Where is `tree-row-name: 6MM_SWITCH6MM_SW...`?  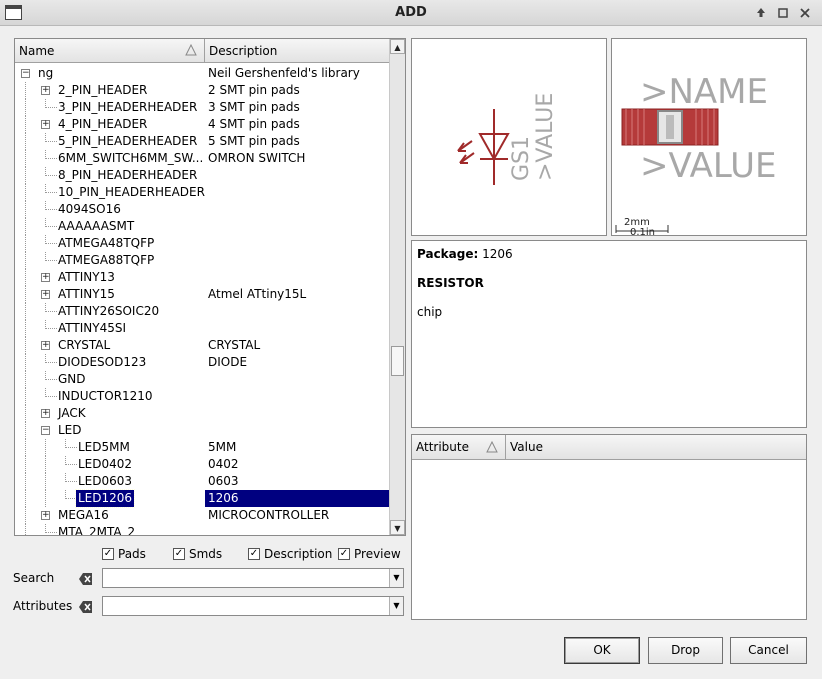
tree-row-name: 6MM_SWITCH6MM_SW... is located at coordinates (131, 158).